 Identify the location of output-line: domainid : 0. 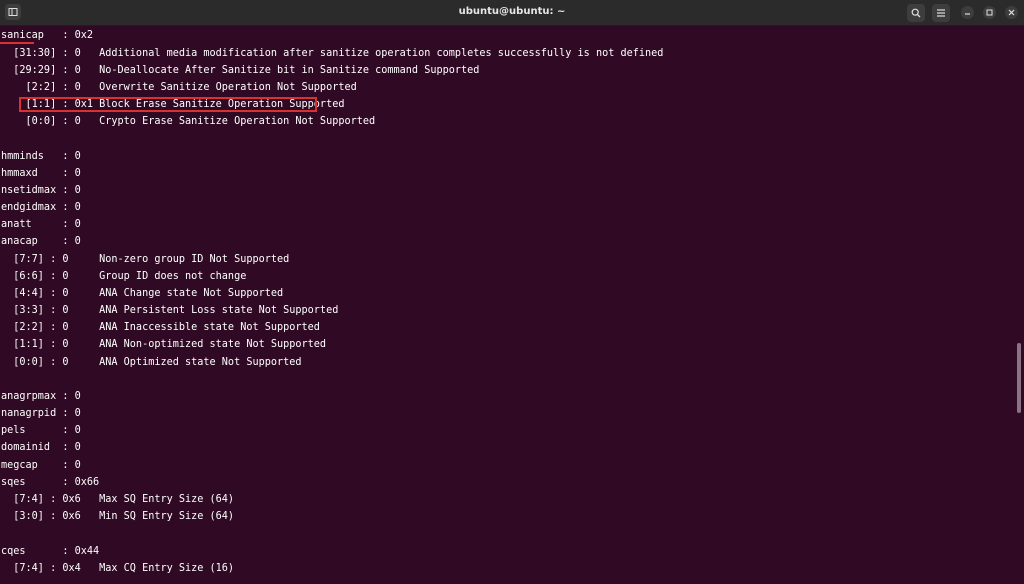
(41, 447).